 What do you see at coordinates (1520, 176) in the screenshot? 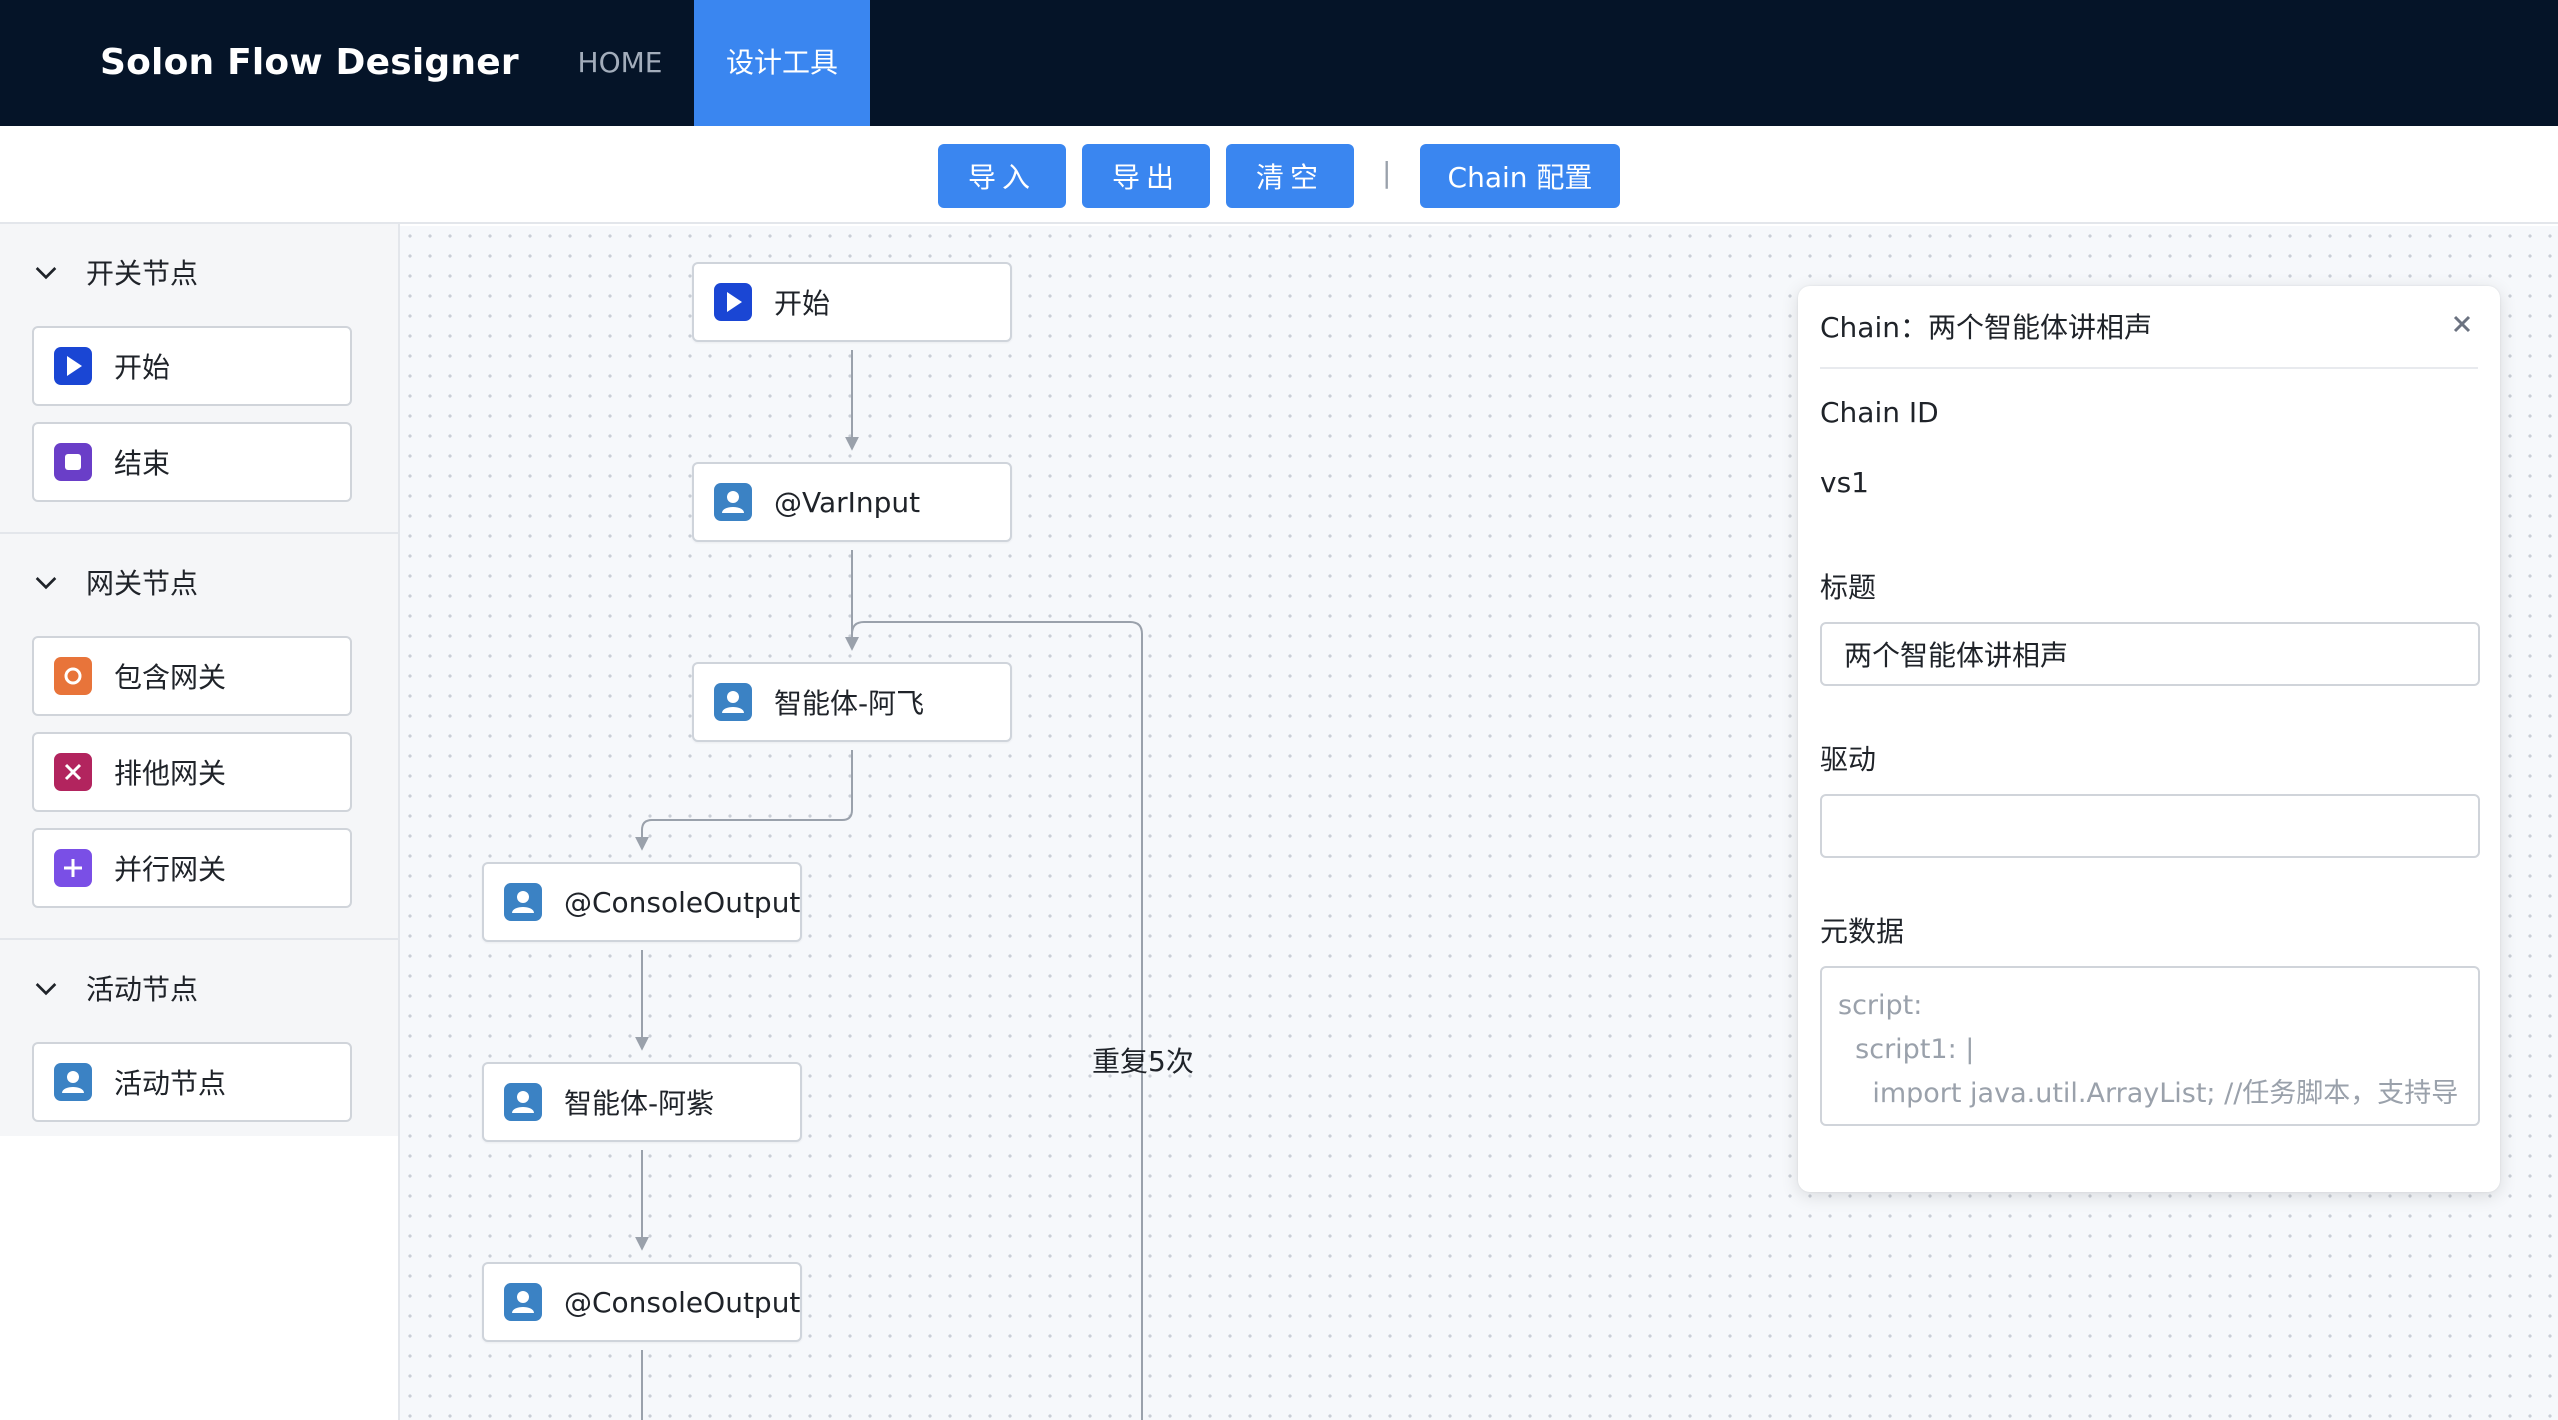
I see `chain-config-button: Chain 配置` at bounding box center [1520, 176].